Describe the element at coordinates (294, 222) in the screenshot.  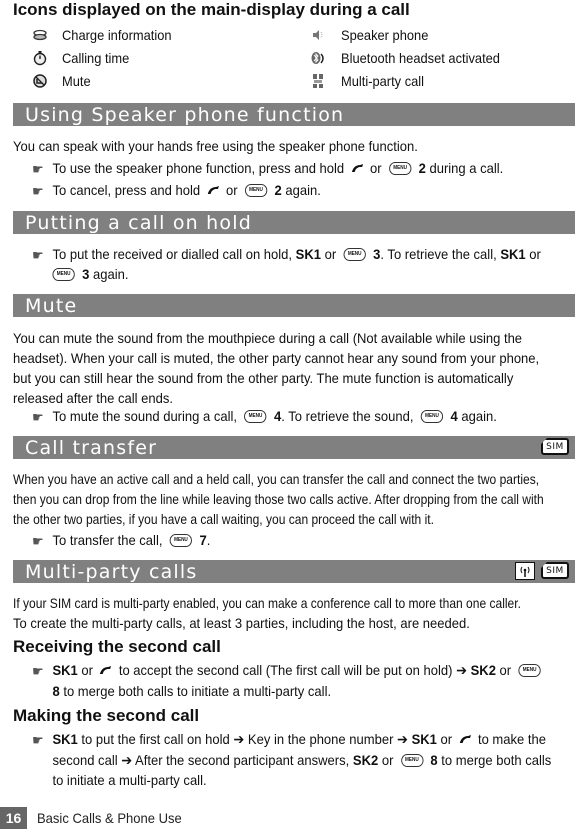
I see `section-heading-hold: Putting a call on hold` at that location.